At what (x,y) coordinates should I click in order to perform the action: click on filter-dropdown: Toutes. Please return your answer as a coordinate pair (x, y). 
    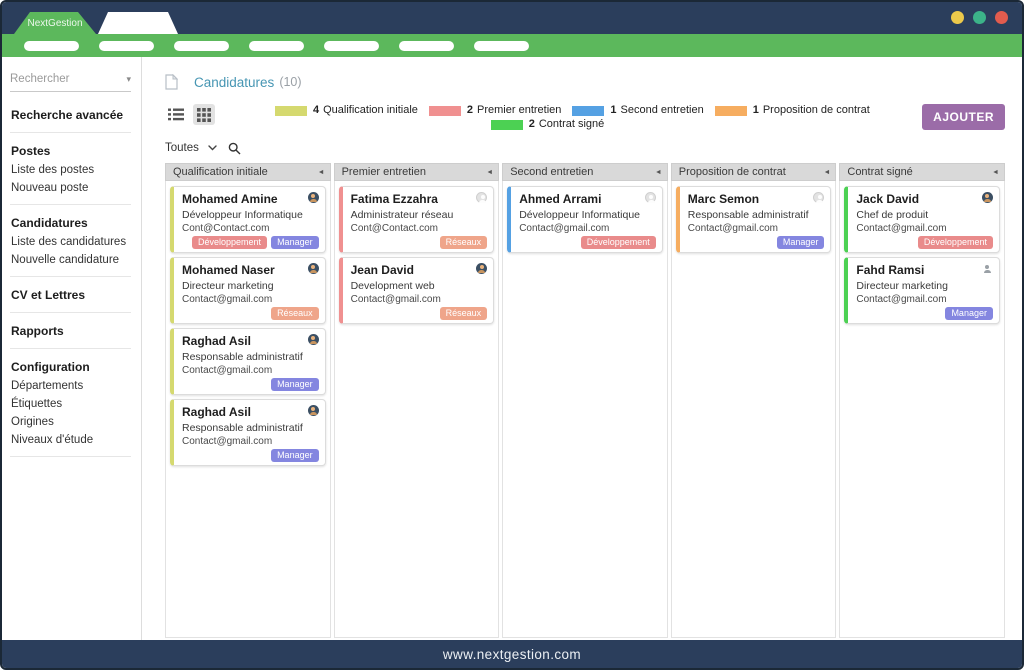
    Looking at the image, I should click on (182, 148).